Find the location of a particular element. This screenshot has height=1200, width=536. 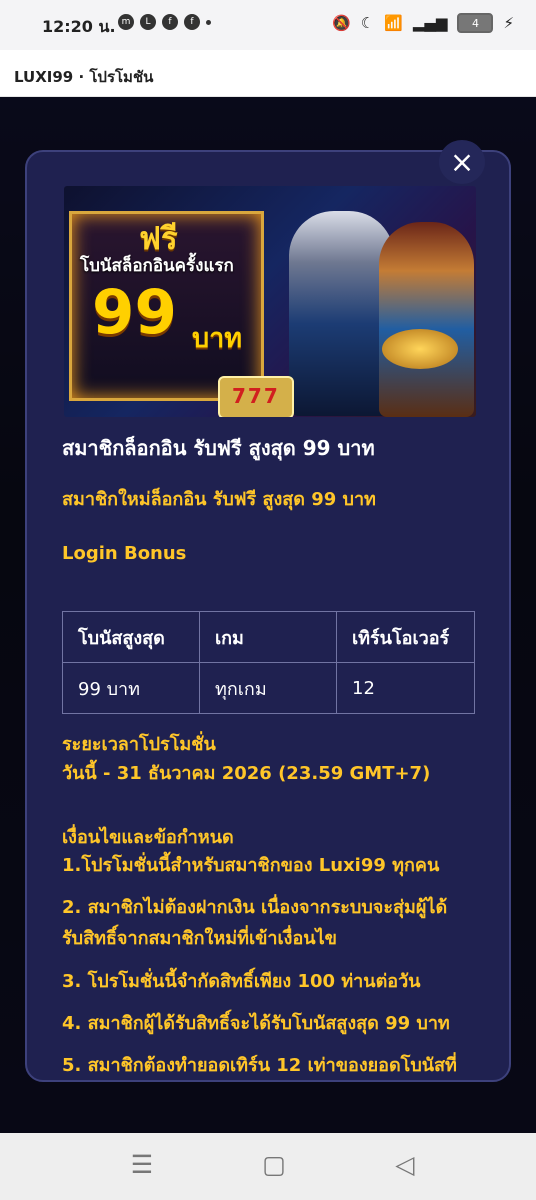

signal-icon: ▂▄▆ is located at coordinates (430, 23).